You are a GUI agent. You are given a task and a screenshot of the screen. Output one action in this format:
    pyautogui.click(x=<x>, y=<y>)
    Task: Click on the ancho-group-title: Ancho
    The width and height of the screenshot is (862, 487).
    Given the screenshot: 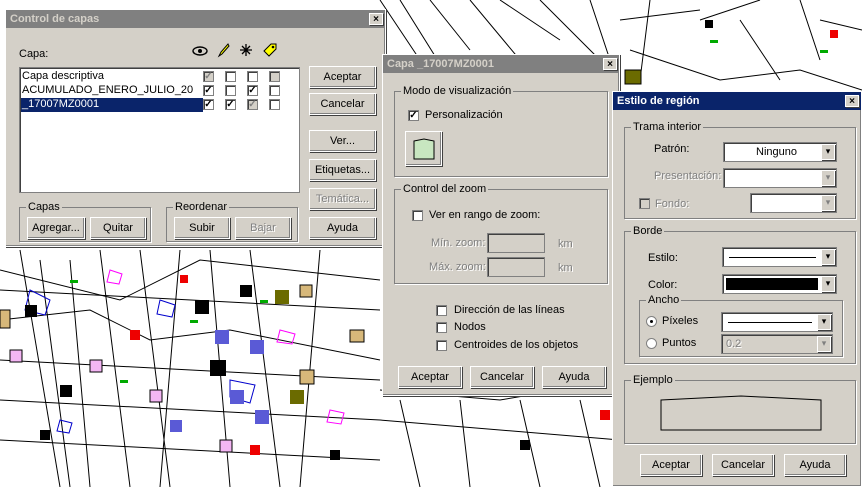 What is the action you would take?
    pyautogui.click(x=664, y=300)
    